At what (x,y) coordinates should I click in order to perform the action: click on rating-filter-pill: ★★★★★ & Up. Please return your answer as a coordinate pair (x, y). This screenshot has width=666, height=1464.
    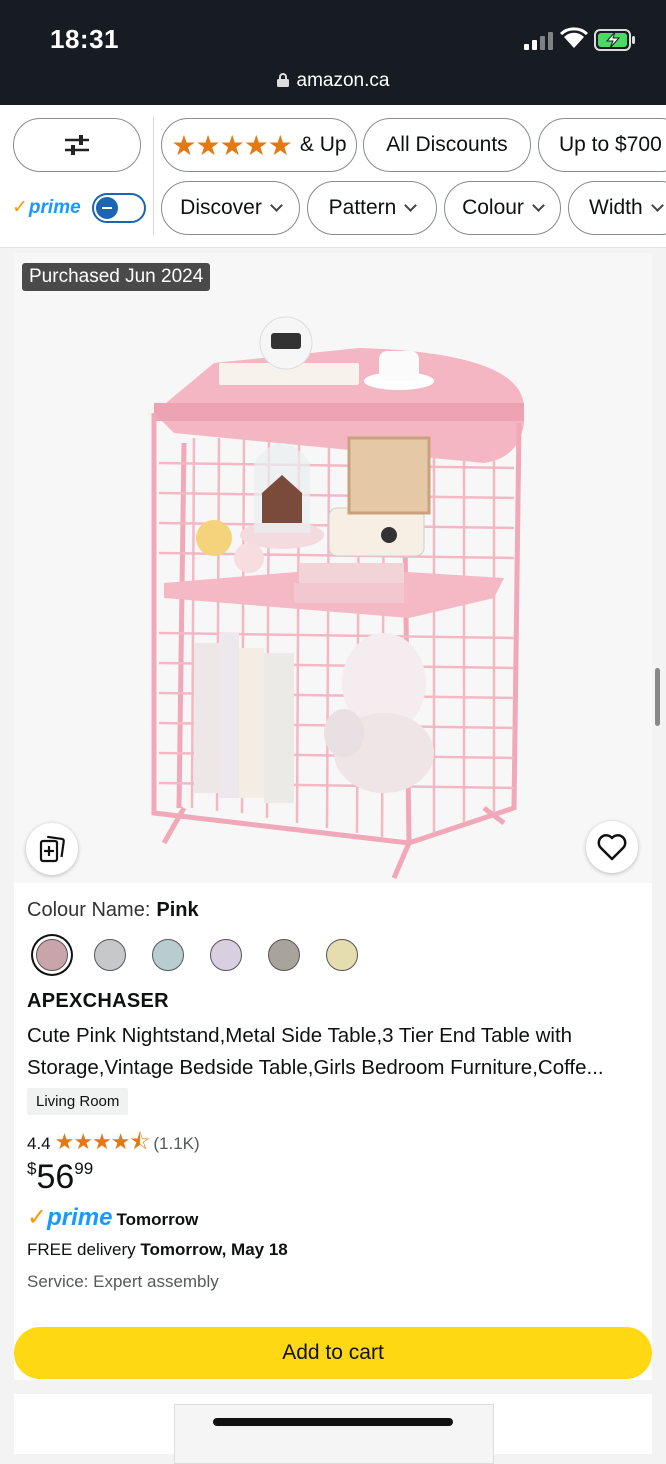
    Looking at the image, I should click on (259, 145).